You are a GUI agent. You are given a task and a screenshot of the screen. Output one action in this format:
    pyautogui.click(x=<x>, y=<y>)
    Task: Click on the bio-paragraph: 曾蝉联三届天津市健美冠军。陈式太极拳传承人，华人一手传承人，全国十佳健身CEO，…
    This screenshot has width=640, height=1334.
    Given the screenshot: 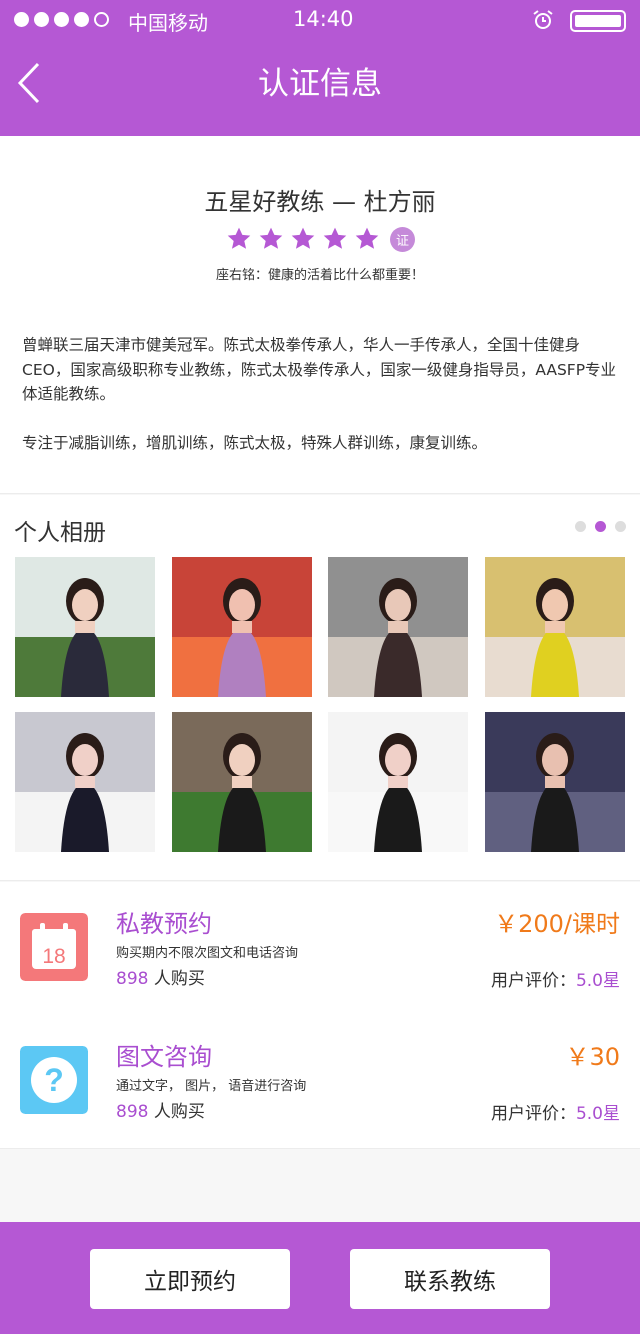 What is the action you would take?
    pyautogui.click(x=319, y=369)
    